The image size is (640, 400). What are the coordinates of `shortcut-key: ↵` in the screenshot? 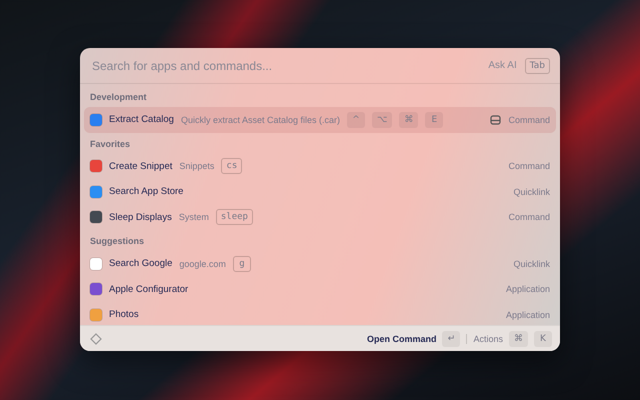 It's located at (451, 338).